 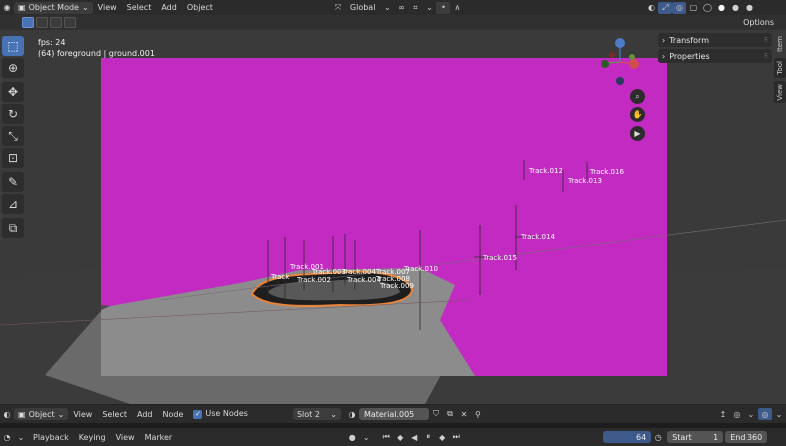 I want to click on pan-hand-icon: ✋, so click(x=637, y=114).